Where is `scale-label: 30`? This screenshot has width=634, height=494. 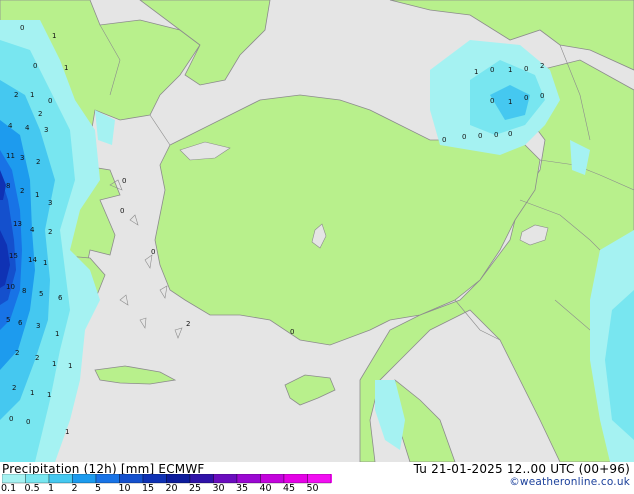 scale-label: 30 is located at coordinates (218, 488).